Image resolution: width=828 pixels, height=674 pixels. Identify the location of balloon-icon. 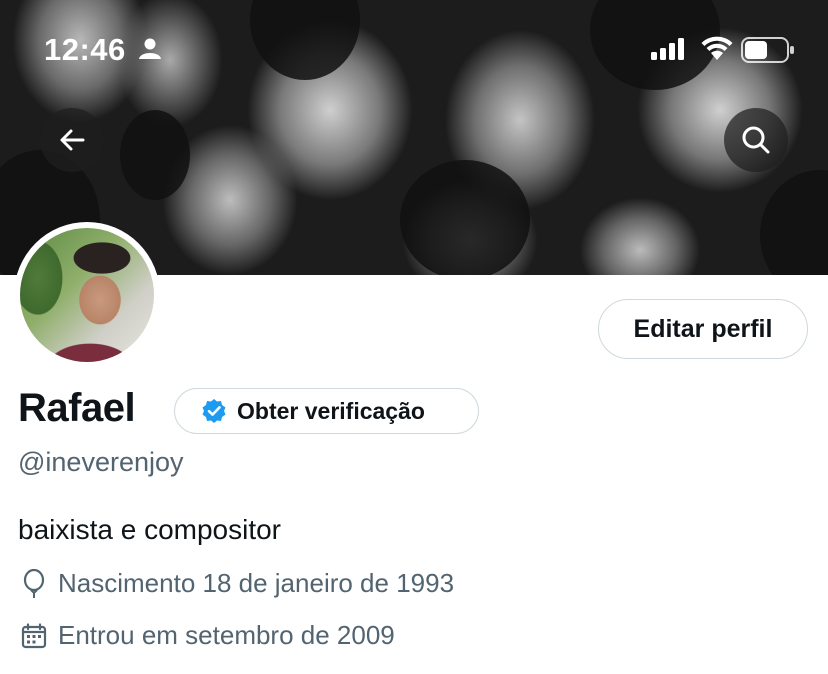
(34, 583).